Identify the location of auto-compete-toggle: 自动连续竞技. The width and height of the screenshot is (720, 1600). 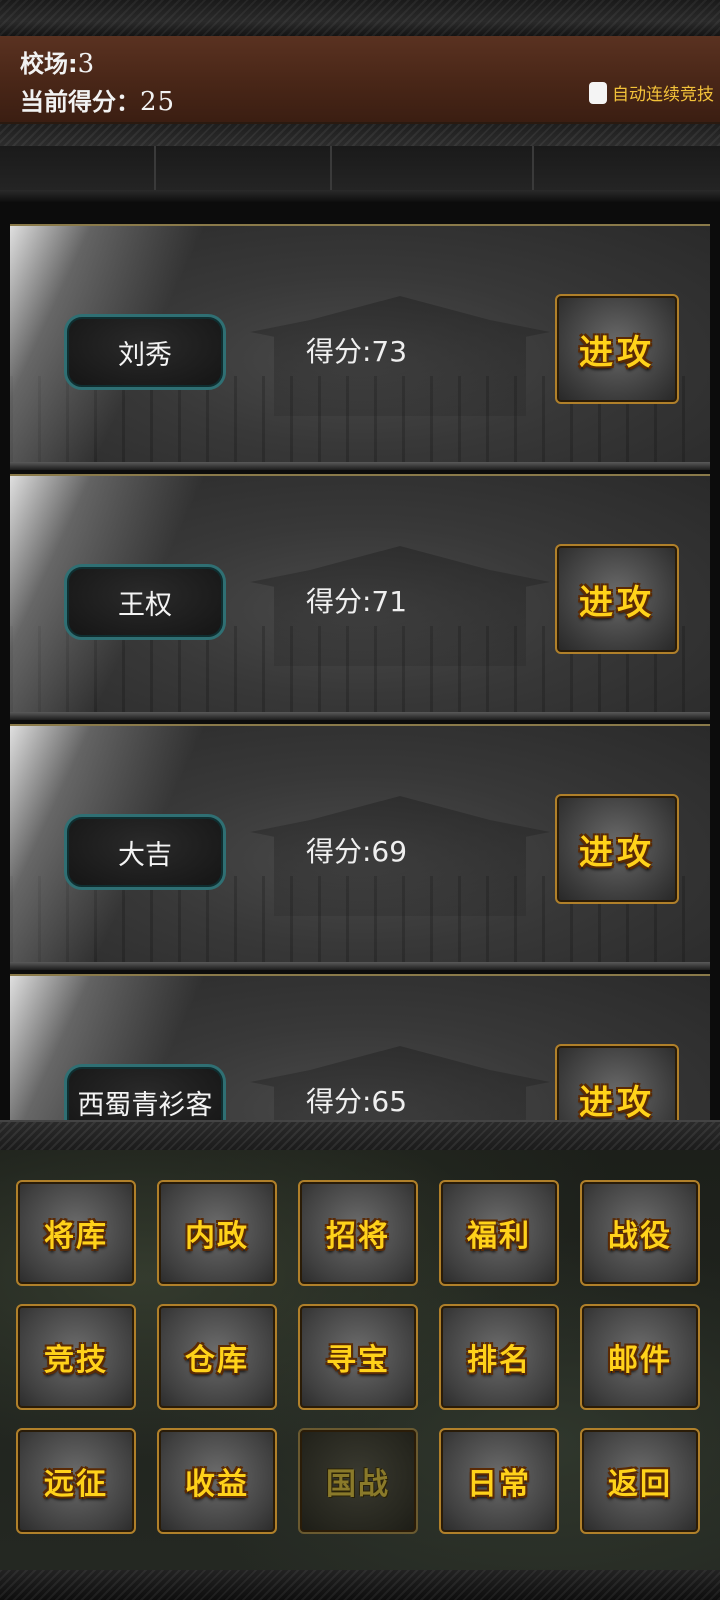
(651, 92).